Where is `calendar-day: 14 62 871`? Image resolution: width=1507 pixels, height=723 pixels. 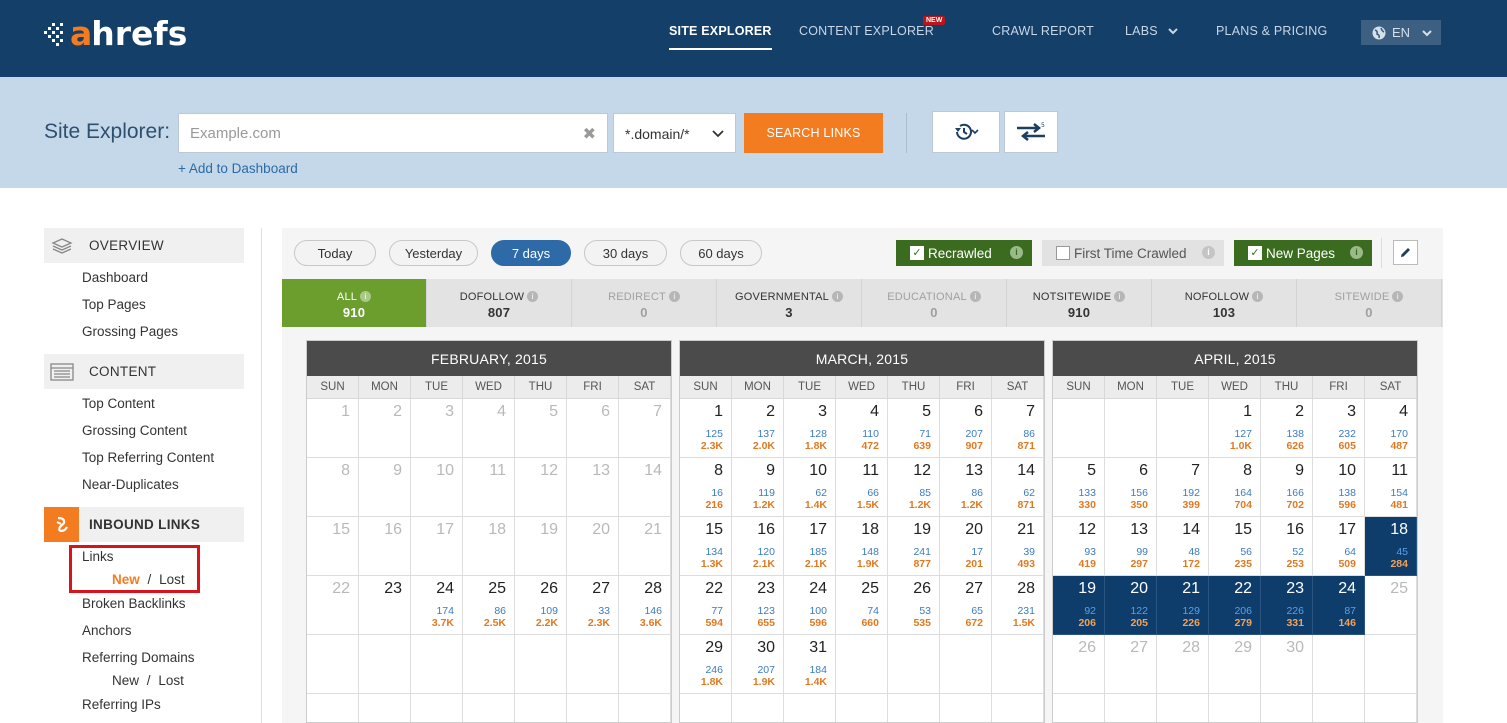
calendar-day: 14 62 871 is located at coordinates (1018, 487).